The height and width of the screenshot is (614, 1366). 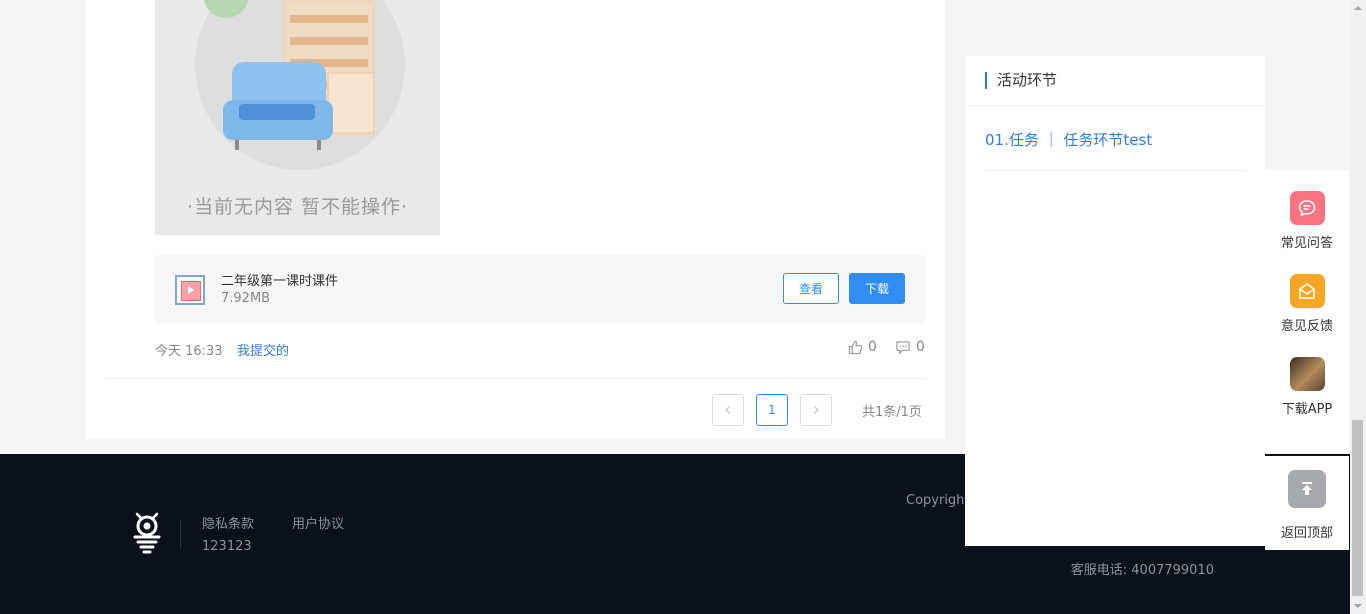 What do you see at coordinates (920, 347) in the screenshot?
I see `comment-count: 0` at bounding box center [920, 347].